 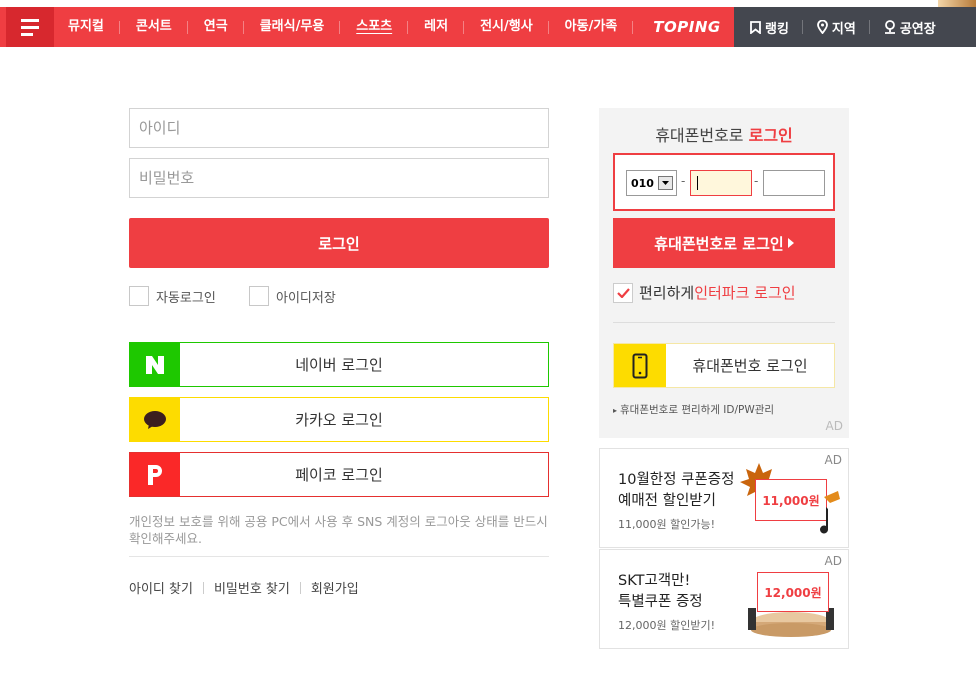 I want to click on phone-login-button: 휴대폰번호로 로그인, so click(x=724, y=243).